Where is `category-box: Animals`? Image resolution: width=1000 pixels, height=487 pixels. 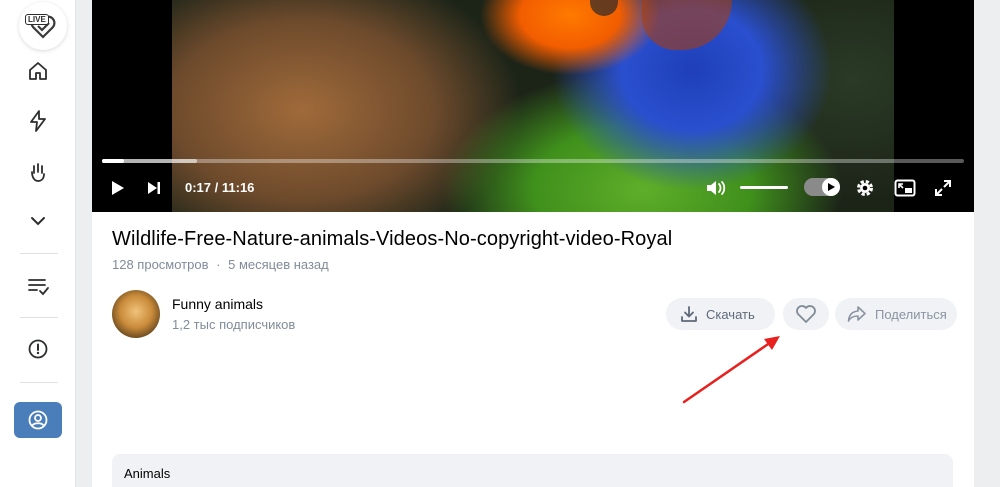
category-box: Animals is located at coordinates (532, 470).